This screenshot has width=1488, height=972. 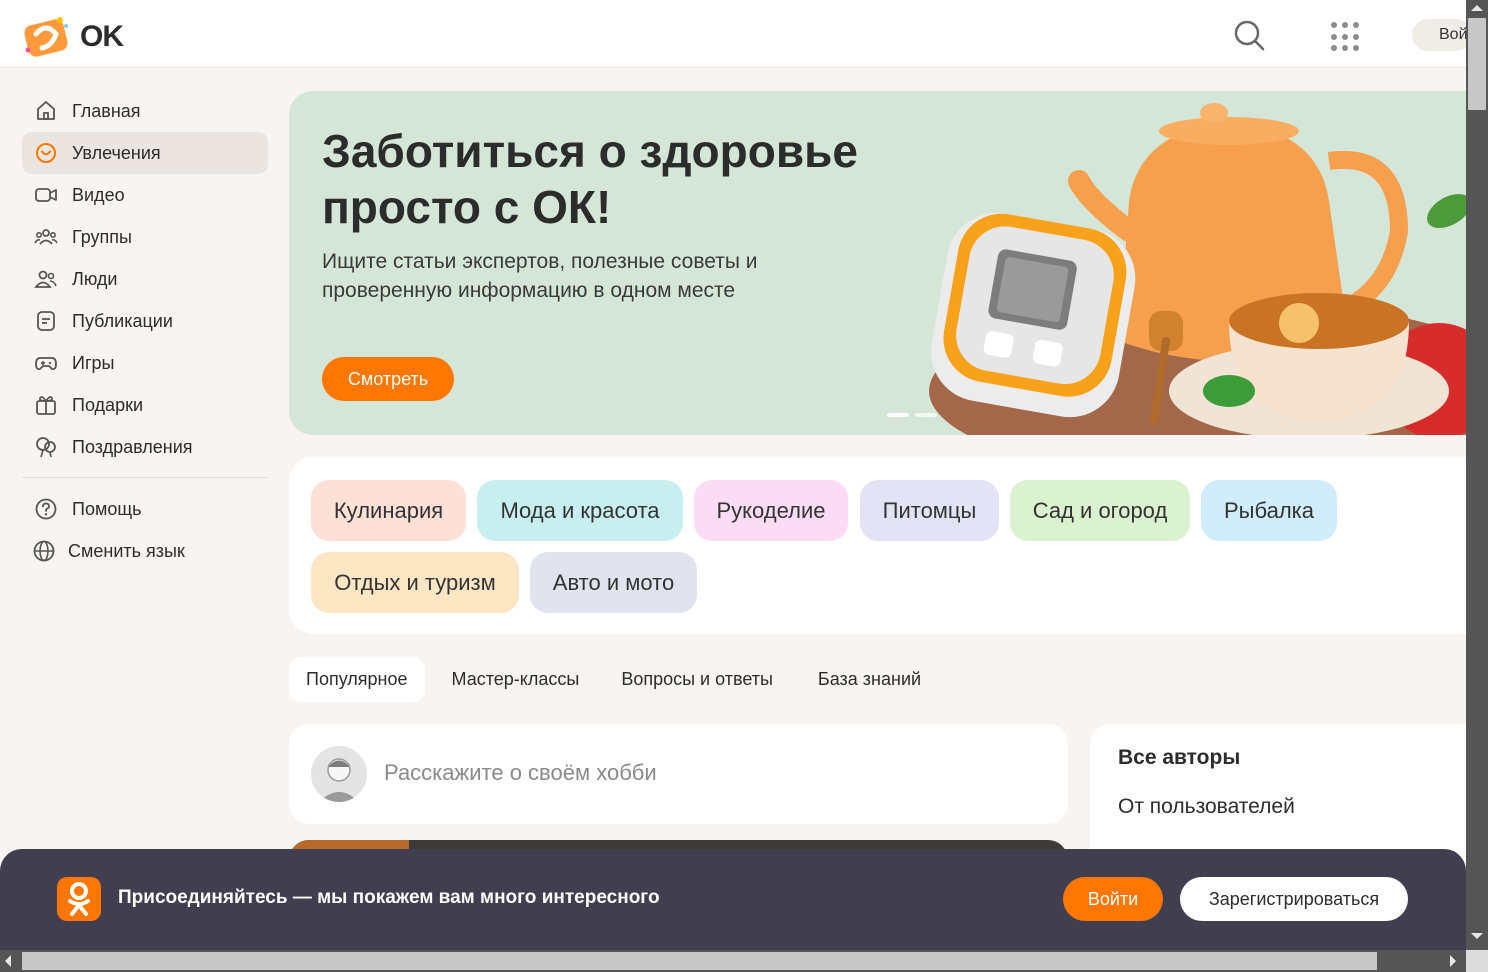 I want to click on sidebar-item-help: Помощь, so click(x=145, y=509).